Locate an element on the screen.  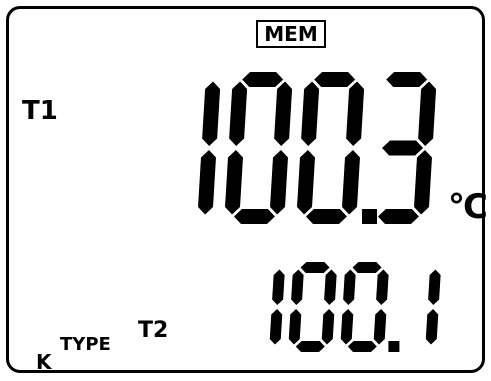
t2-digit-2-seg-c is located at coordinates (380, 327).